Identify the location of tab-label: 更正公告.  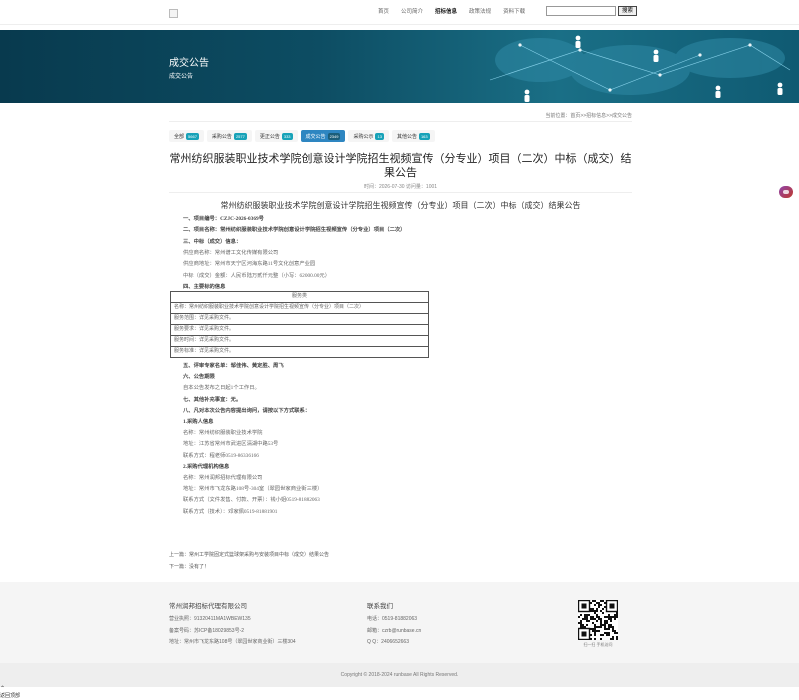
(269, 136).